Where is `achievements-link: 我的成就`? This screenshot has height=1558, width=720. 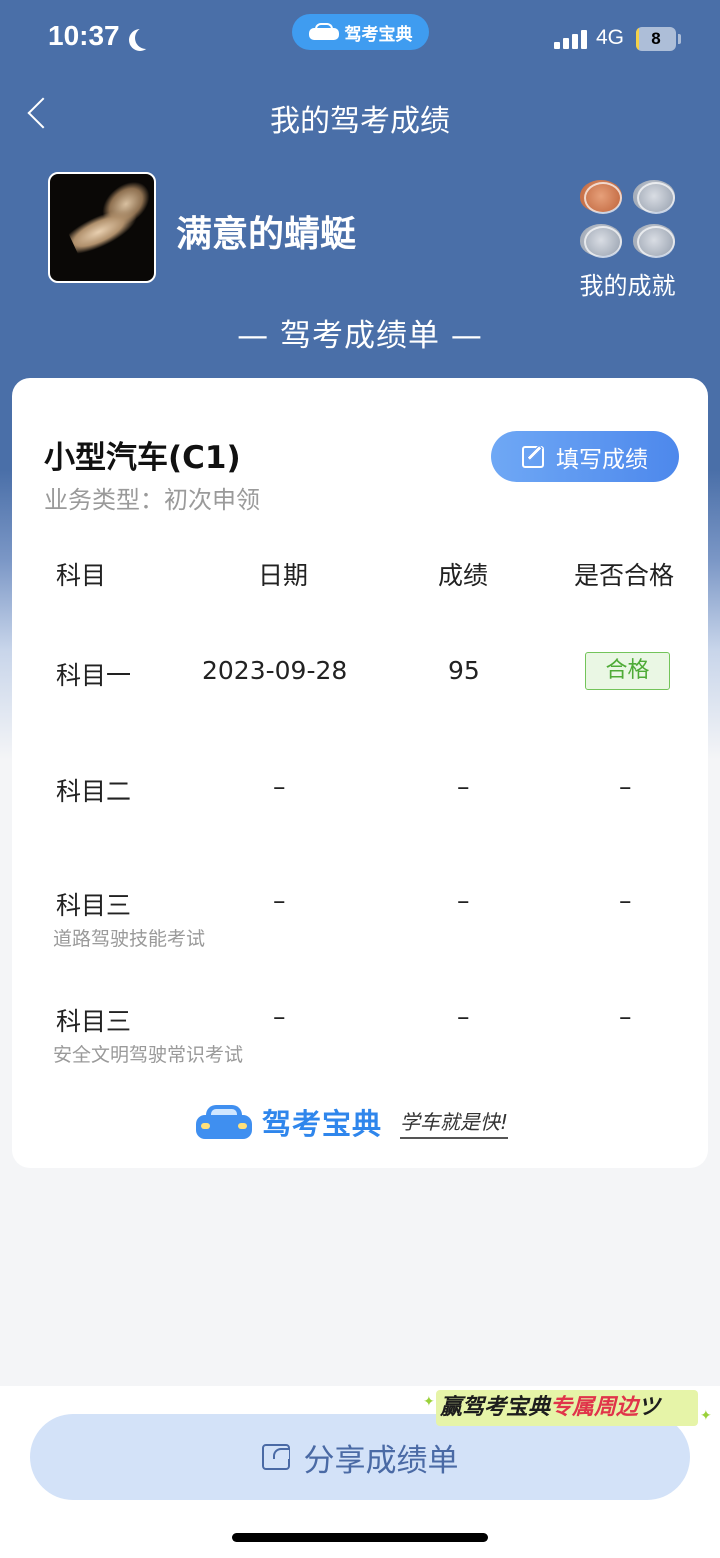 achievements-link: 我的成就 is located at coordinates (627, 283).